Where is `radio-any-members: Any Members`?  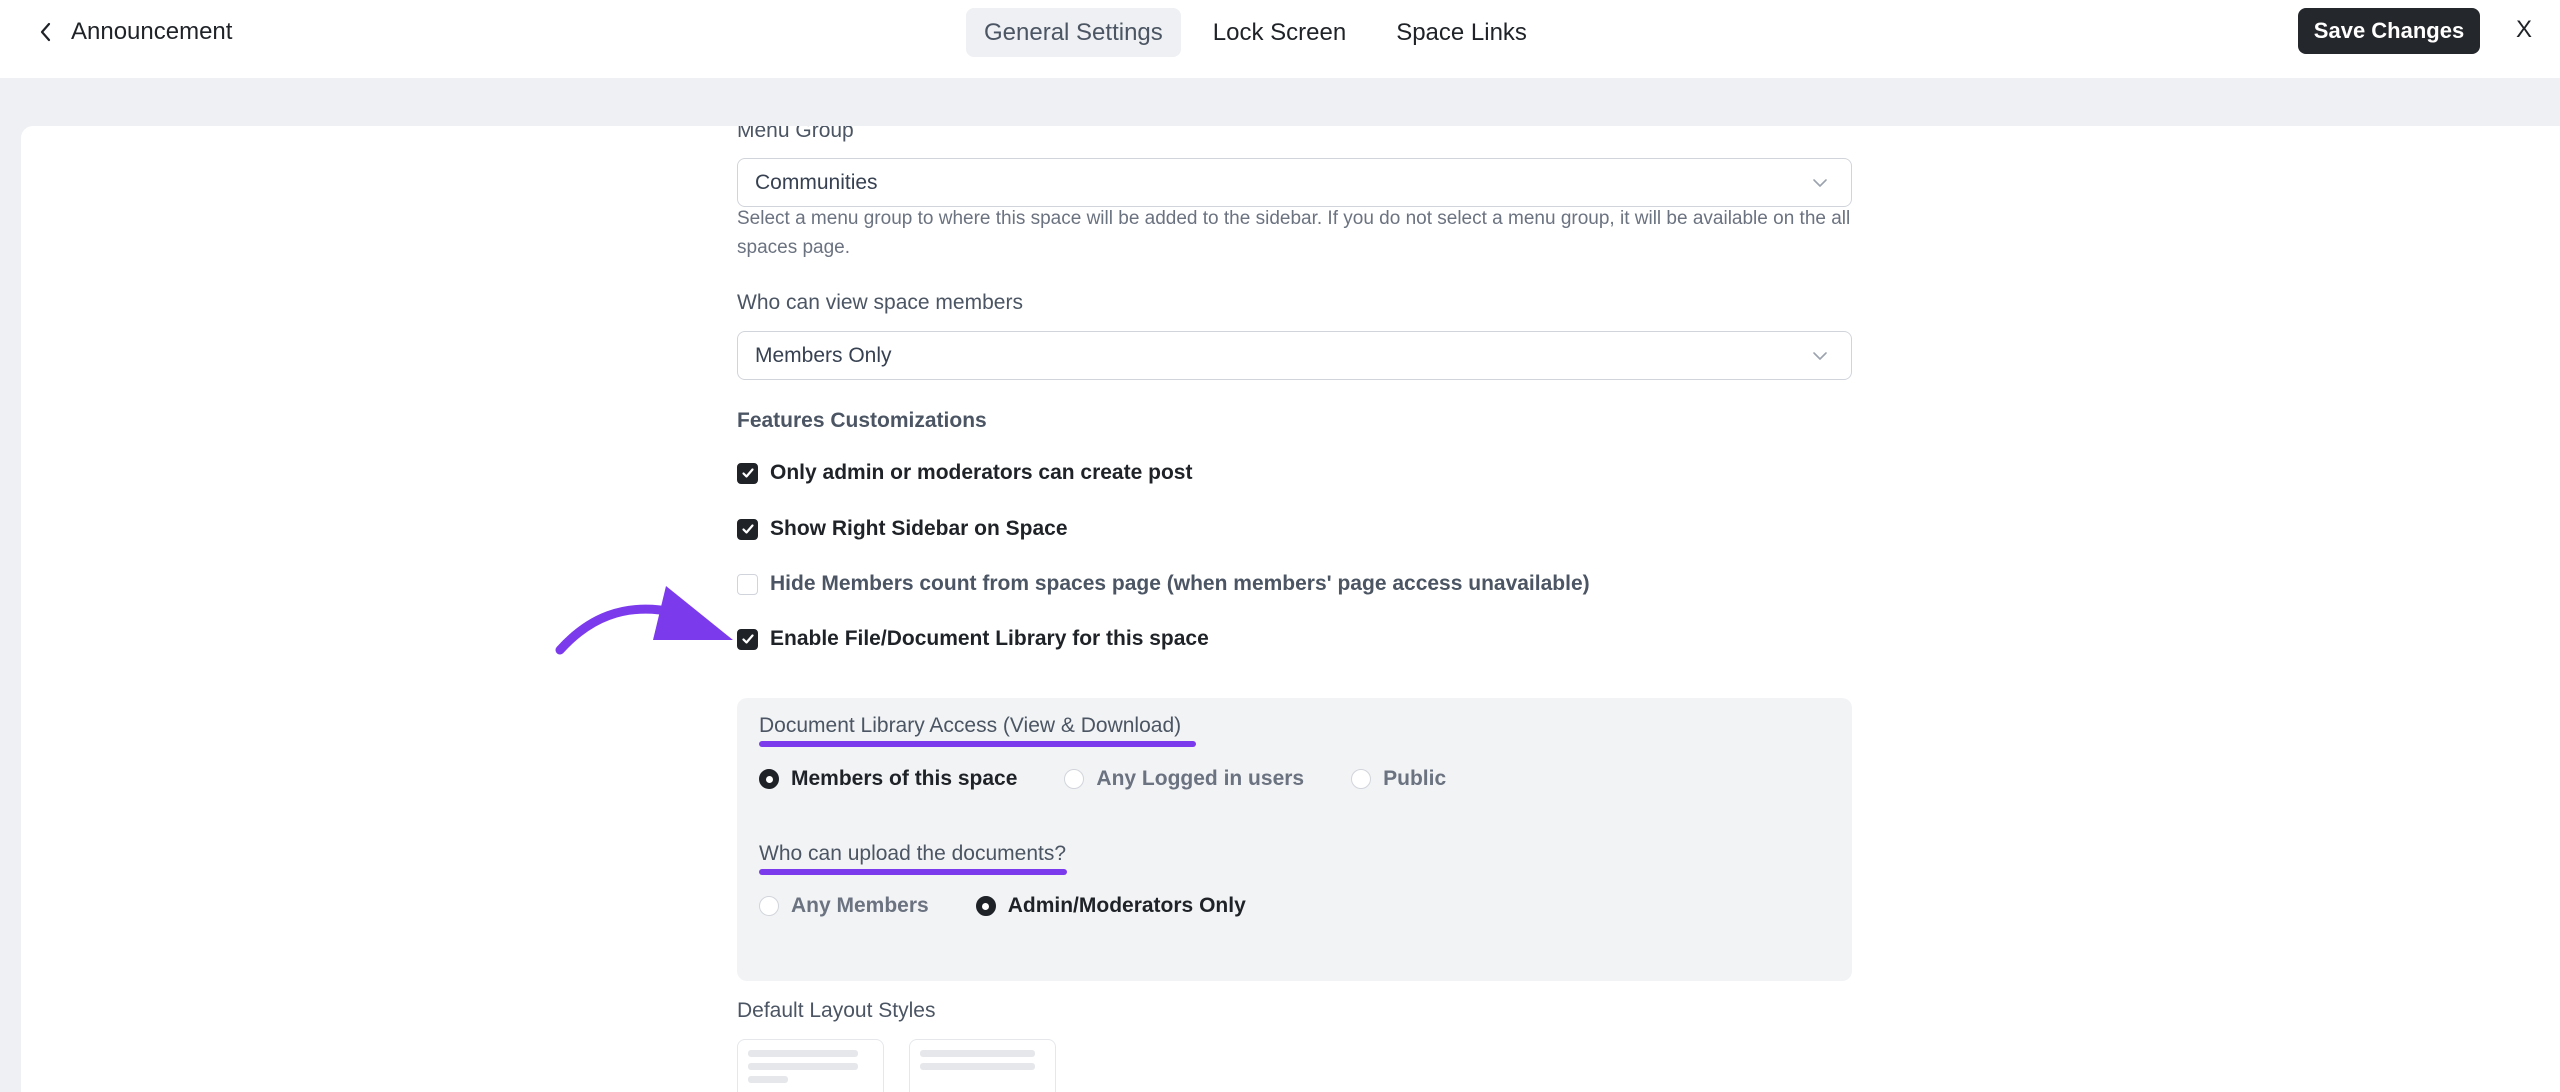 radio-any-members: Any Members is located at coordinates (844, 906).